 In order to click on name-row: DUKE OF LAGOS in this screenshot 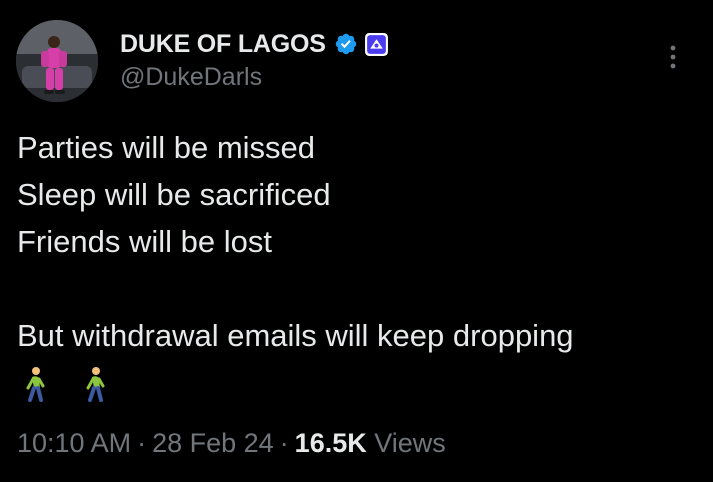, I will do `click(254, 44)`.